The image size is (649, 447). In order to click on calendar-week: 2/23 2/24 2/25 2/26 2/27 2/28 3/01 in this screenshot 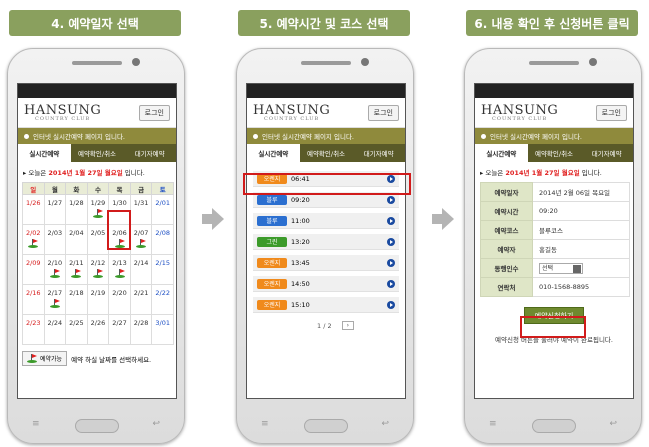, I will do `click(98, 329)`.